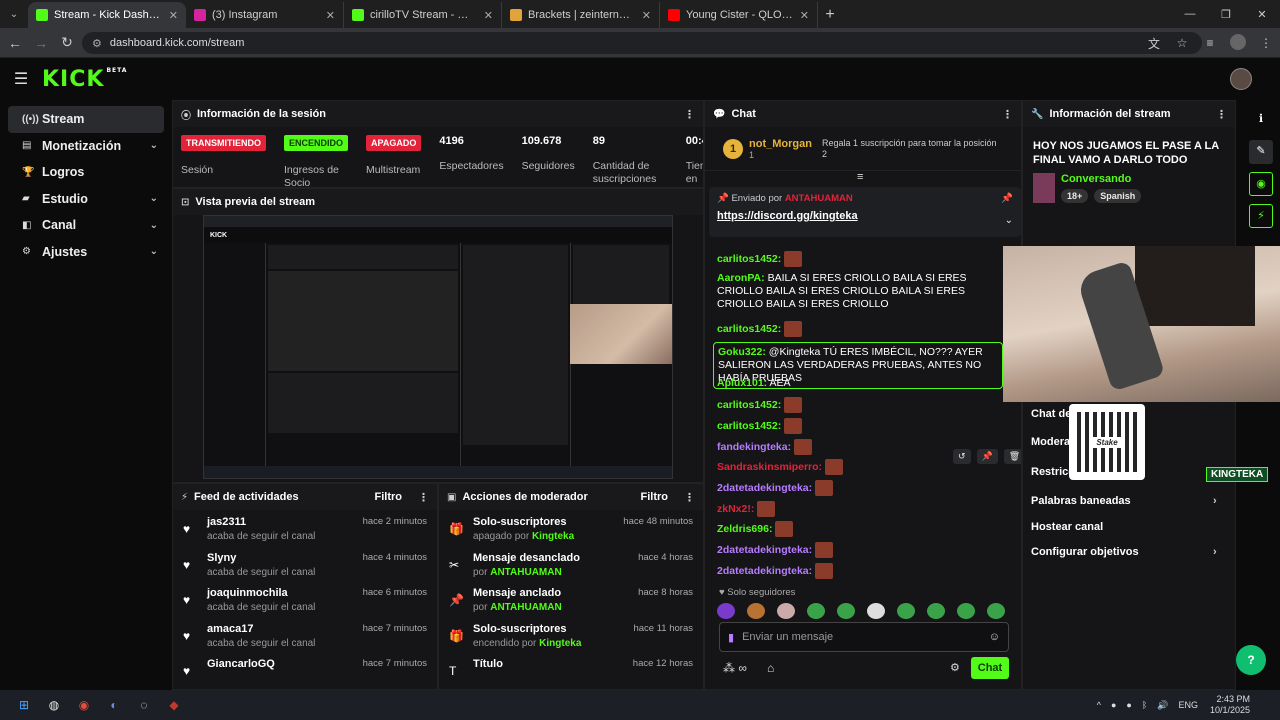  I want to click on store-icon: ⌂, so click(770, 668).